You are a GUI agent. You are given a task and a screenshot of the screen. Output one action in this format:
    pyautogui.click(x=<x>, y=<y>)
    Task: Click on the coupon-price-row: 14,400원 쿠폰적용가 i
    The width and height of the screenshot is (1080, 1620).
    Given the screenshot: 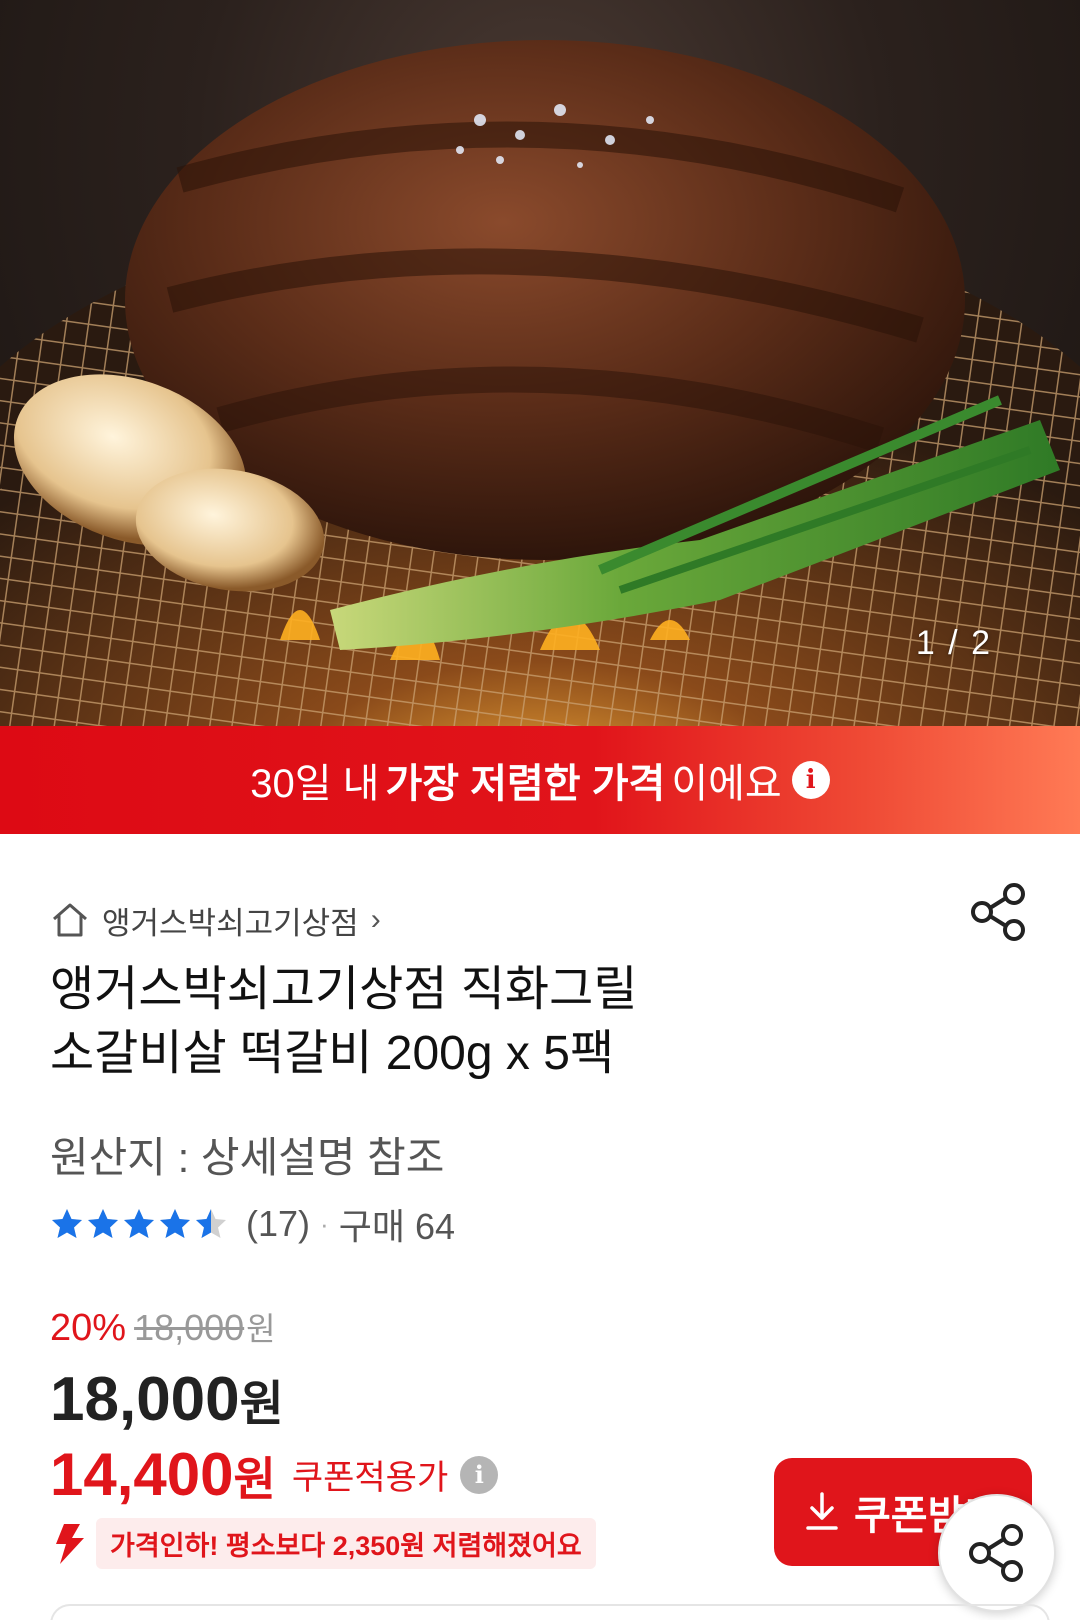 What is the action you would take?
    pyautogui.click(x=274, y=1474)
    